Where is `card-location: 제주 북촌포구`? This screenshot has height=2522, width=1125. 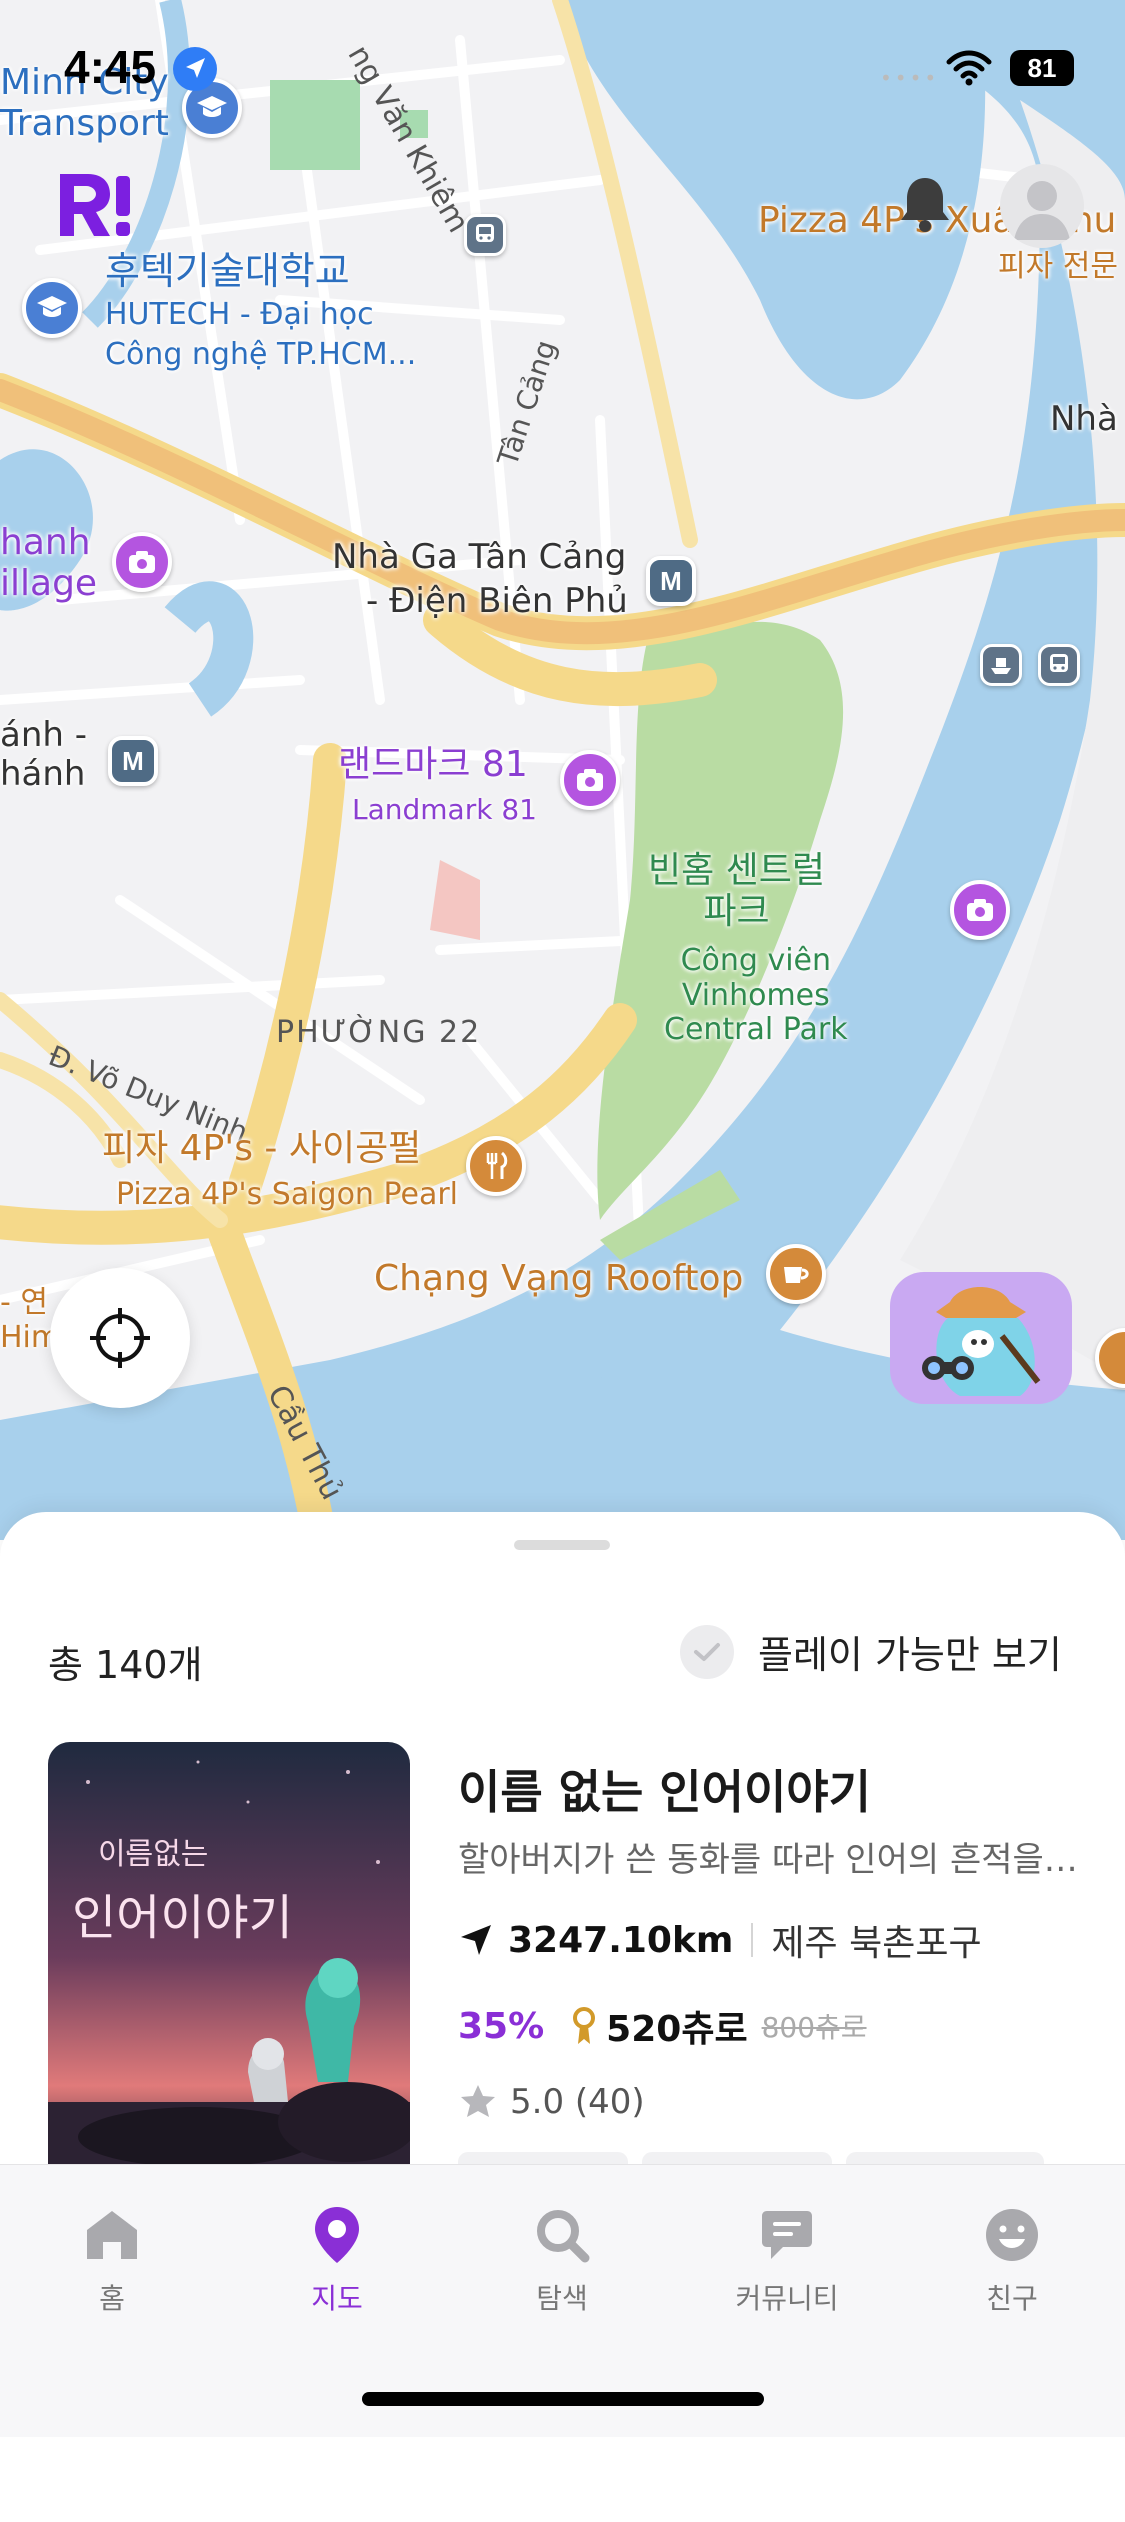
card-location: 제주 북촌포구 is located at coordinates (876, 1943).